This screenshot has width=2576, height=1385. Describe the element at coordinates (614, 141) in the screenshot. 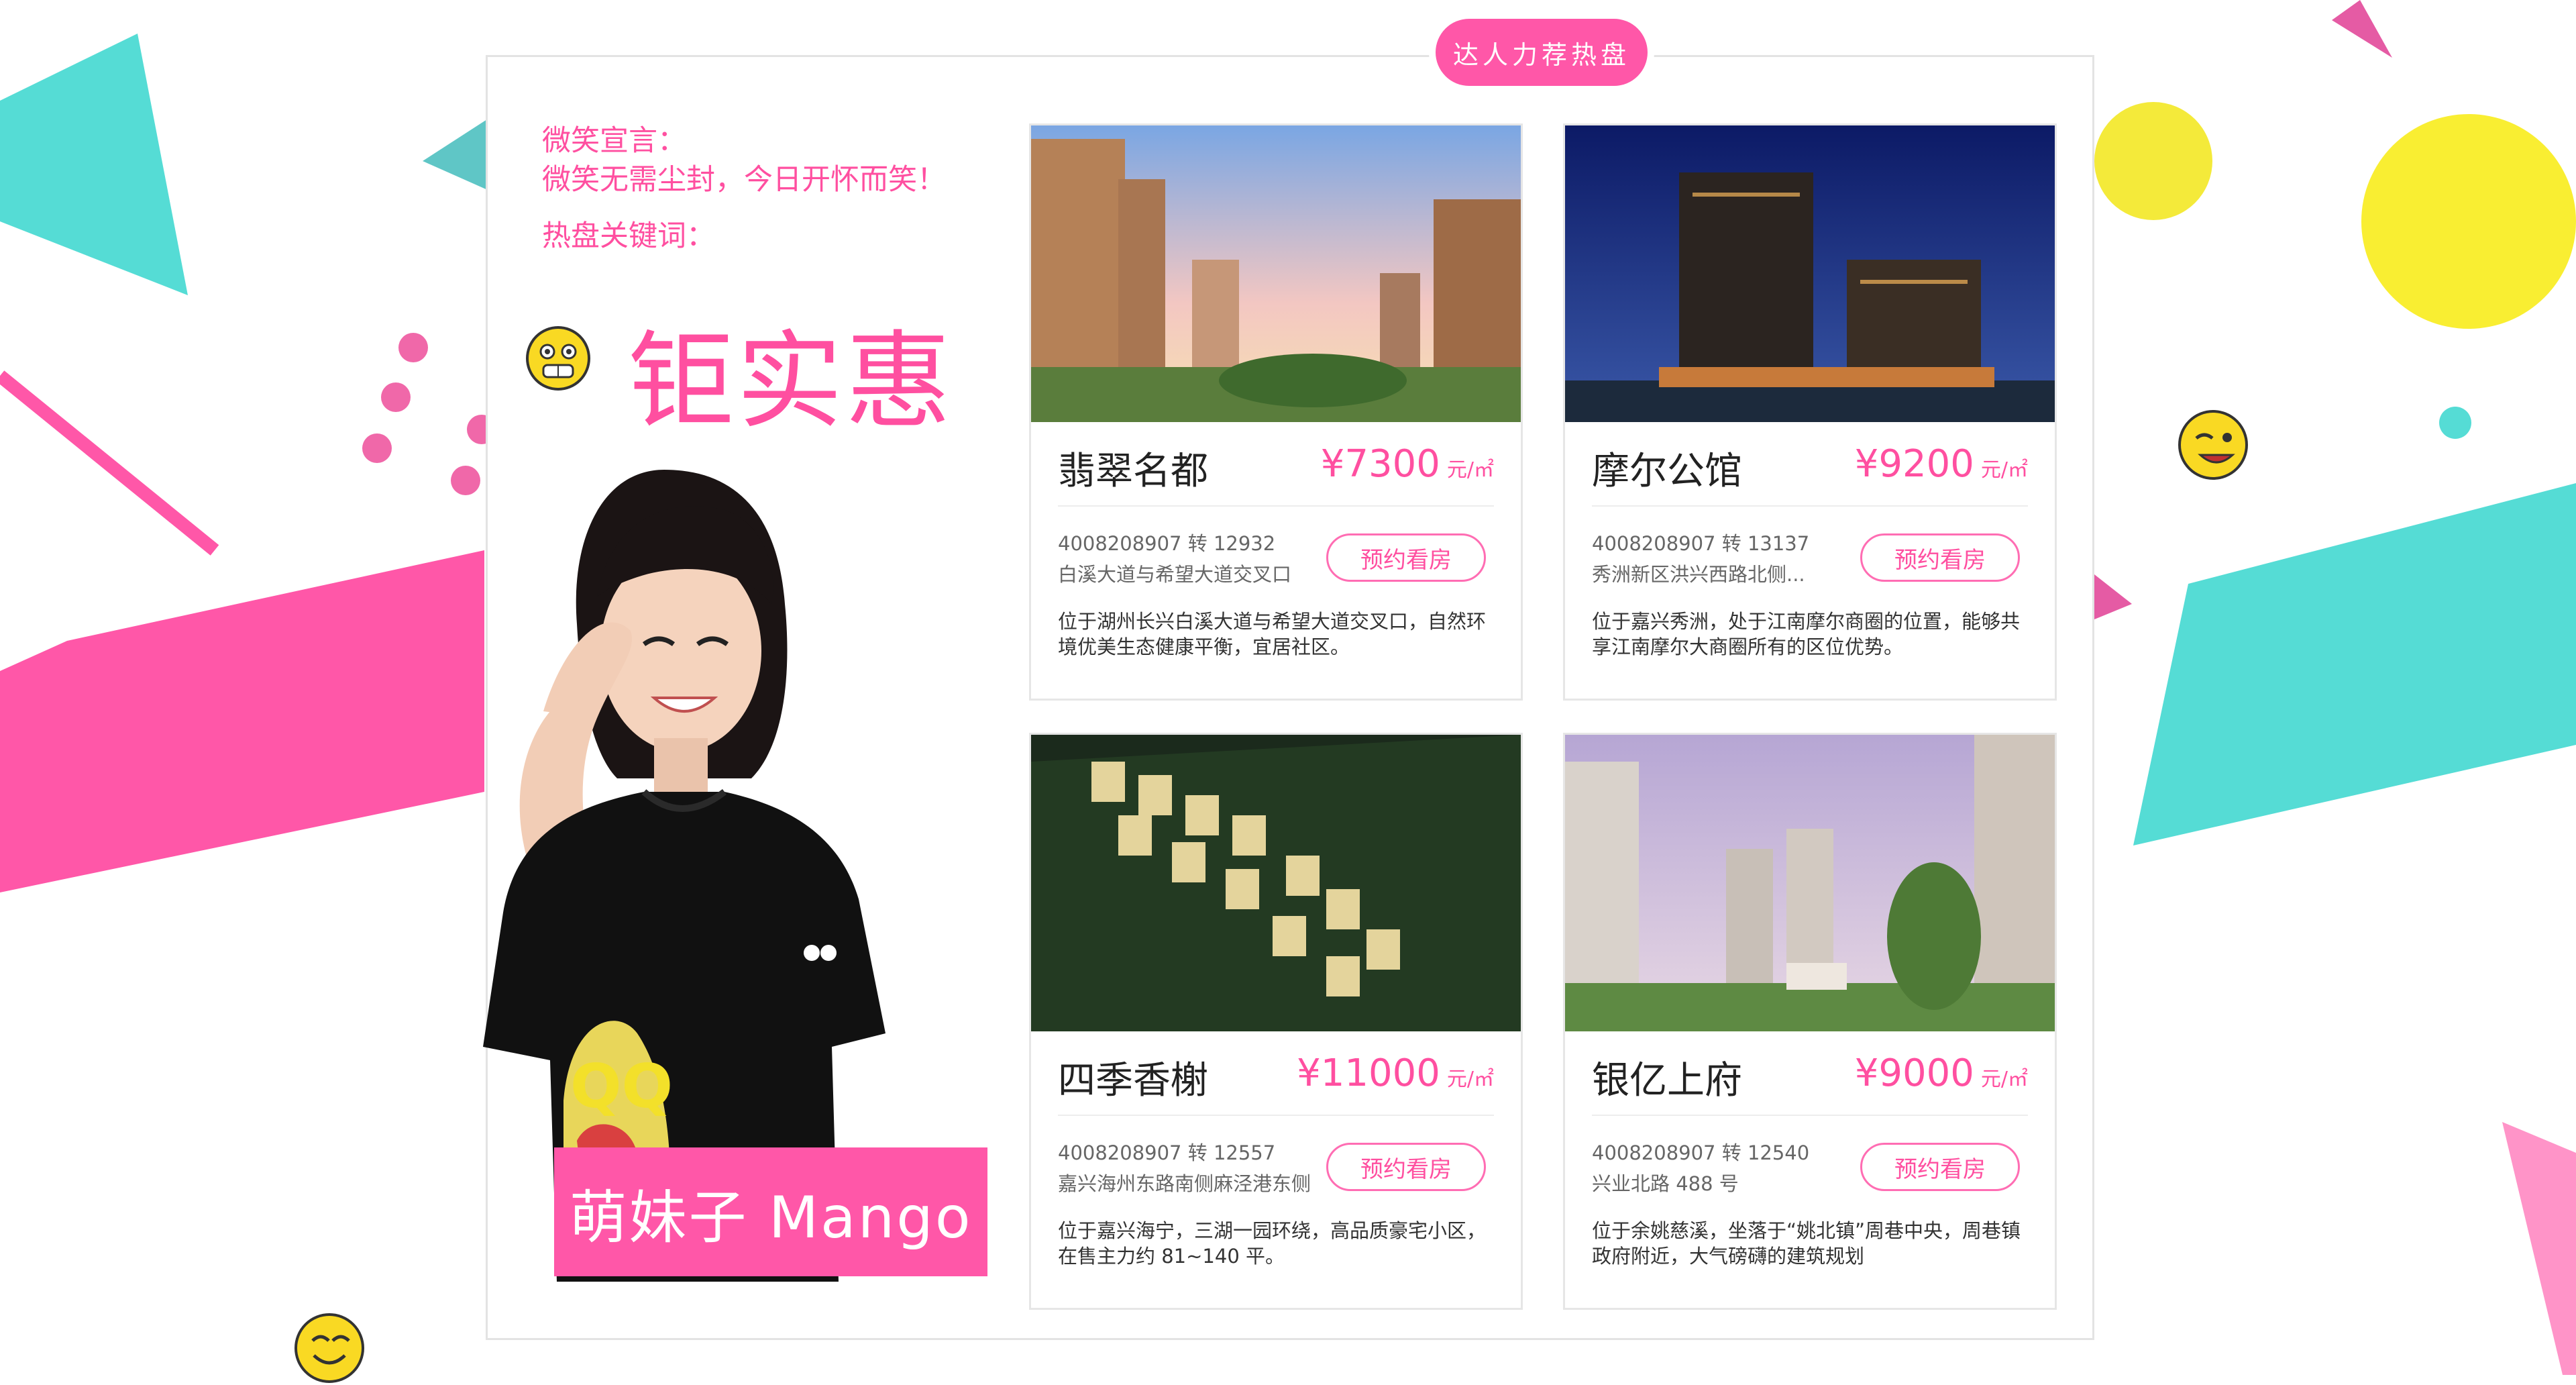

I see `manifesto-label: 微笑宣言：` at that location.